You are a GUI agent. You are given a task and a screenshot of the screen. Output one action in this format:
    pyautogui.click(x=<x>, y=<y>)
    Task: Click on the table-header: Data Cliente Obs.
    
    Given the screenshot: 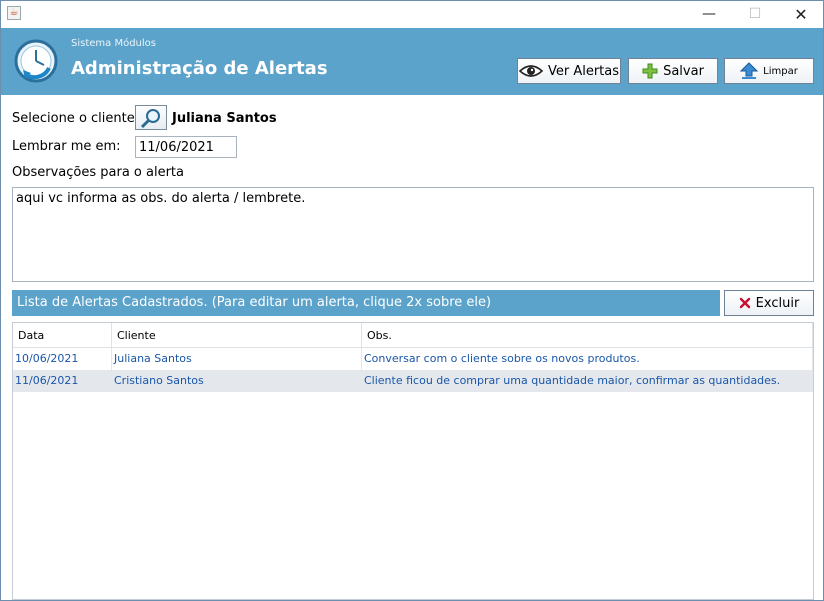 What is the action you would take?
    pyautogui.click(x=413, y=335)
    